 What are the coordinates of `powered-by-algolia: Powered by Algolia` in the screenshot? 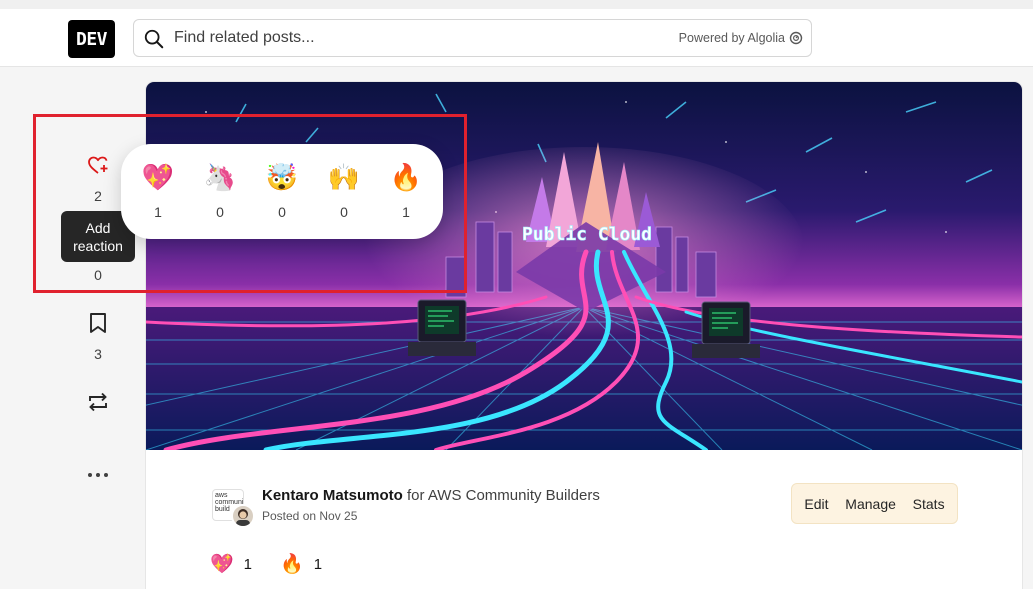 It's located at (741, 38).